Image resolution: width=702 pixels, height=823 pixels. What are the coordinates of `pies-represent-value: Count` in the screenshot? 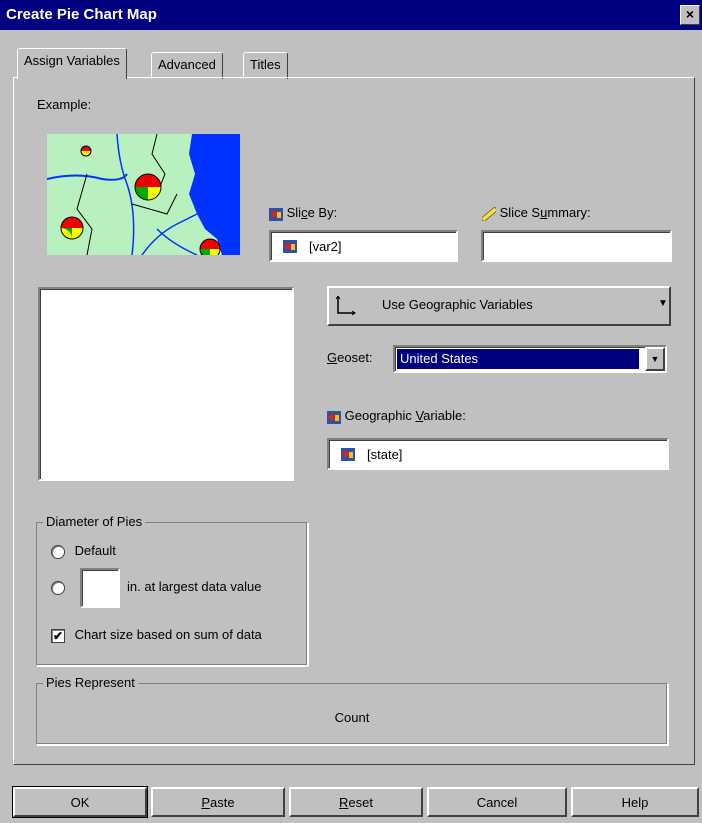 It's located at (352, 717).